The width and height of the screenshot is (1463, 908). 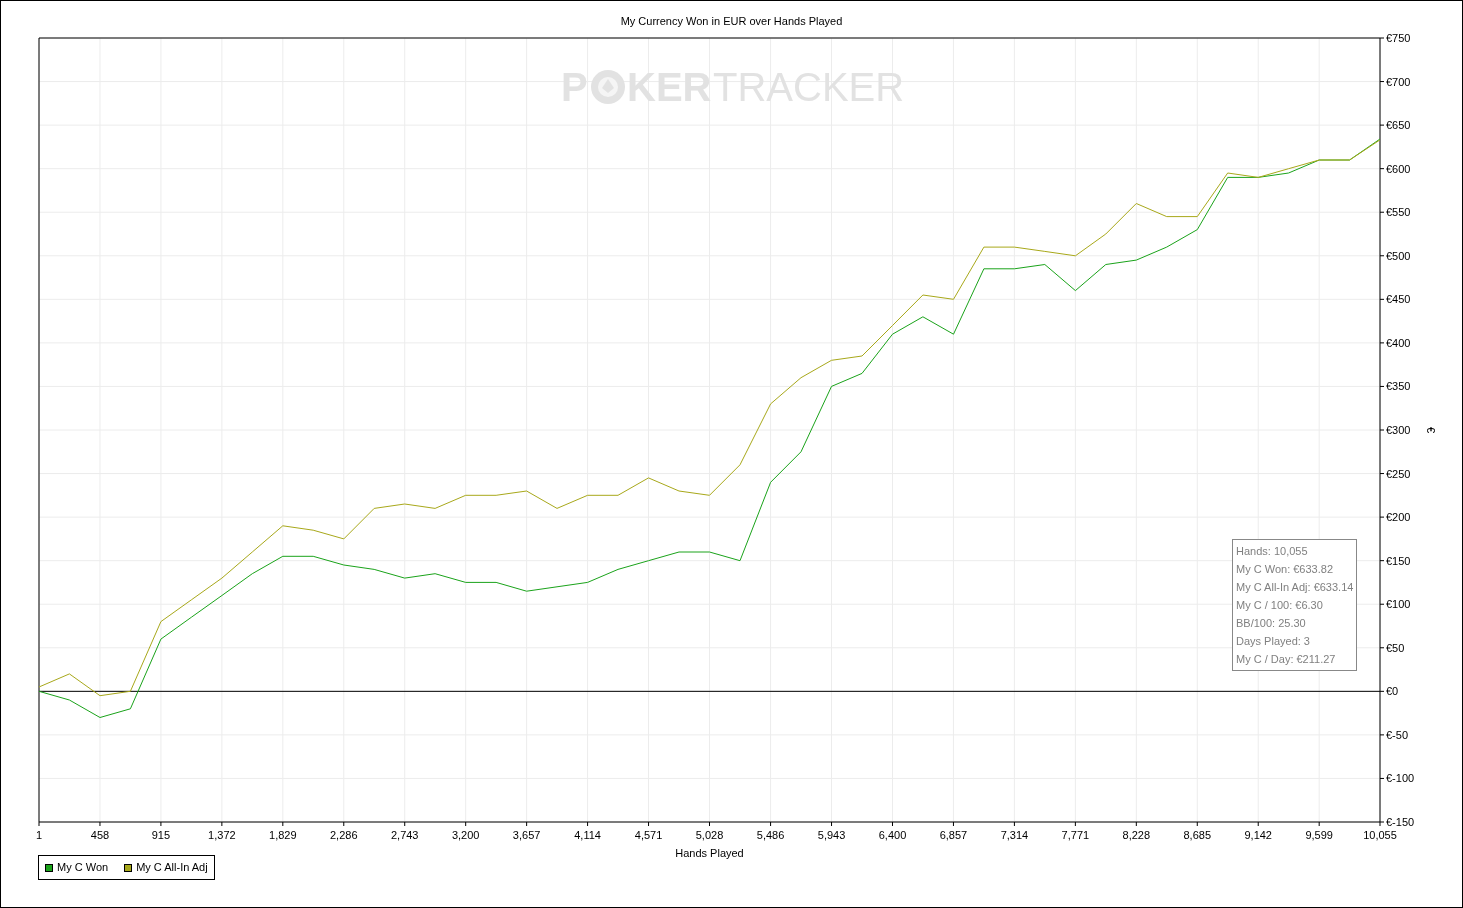 I want to click on x-tick-label: 7,771, so click(x=1075, y=835).